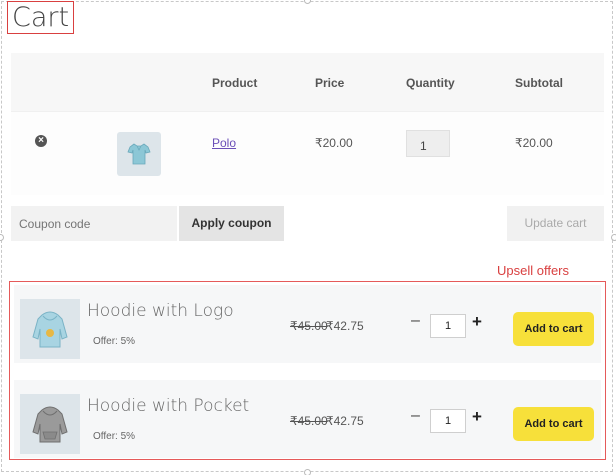  What do you see at coordinates (224, 143) in the screenshot?
I see `product-link-polo: Polo` at bounding box center [224, 143].